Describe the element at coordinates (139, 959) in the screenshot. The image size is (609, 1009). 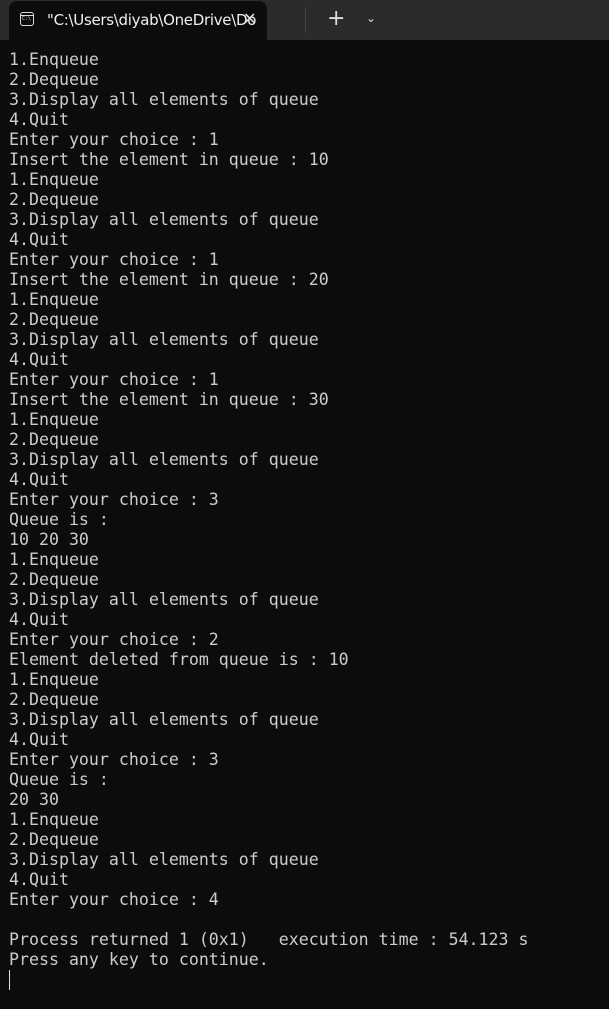
I see `console-line: Press any key to continue.` at that location.